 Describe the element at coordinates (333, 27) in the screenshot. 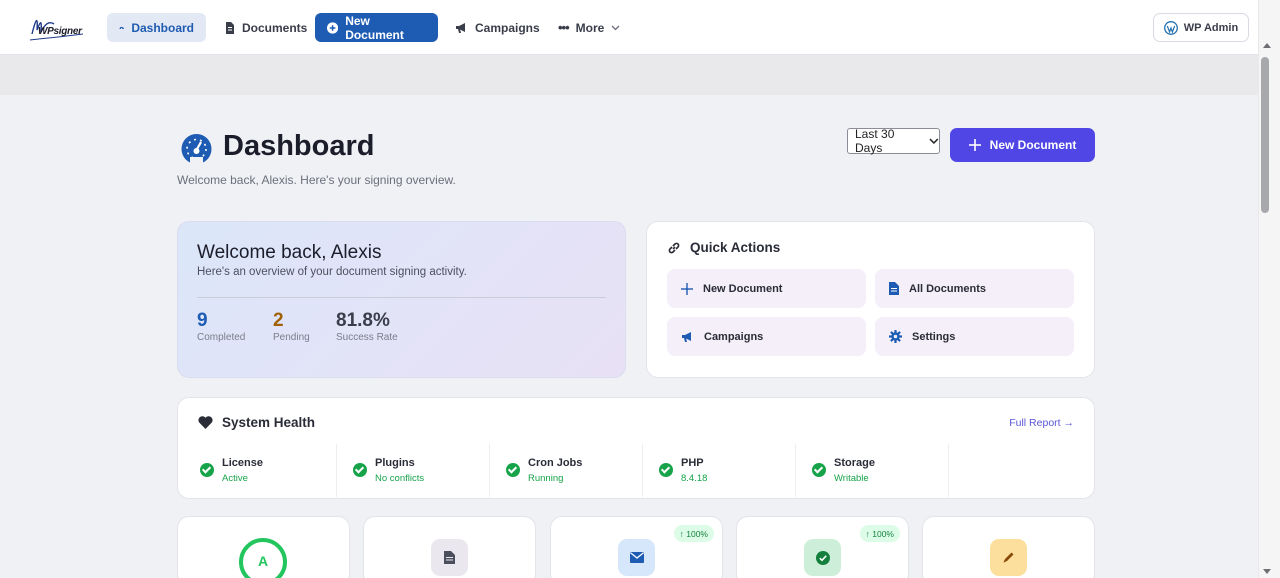

I see `plus-circle-icon` at that location.